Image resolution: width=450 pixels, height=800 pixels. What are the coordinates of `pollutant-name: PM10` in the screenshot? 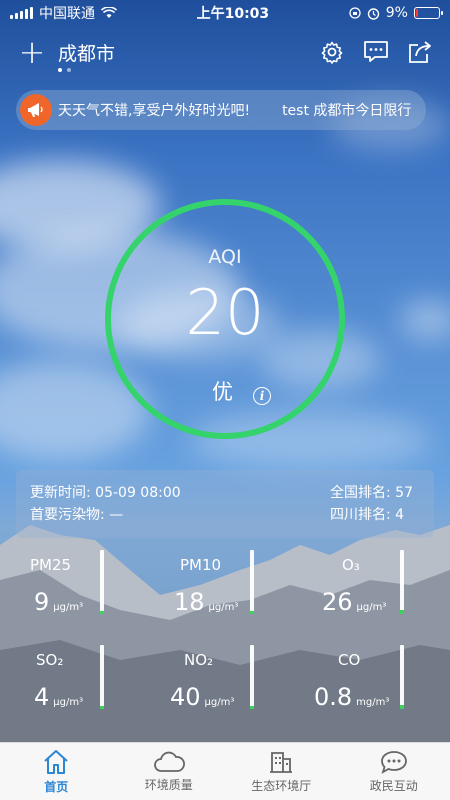 It's located at (201, 565).